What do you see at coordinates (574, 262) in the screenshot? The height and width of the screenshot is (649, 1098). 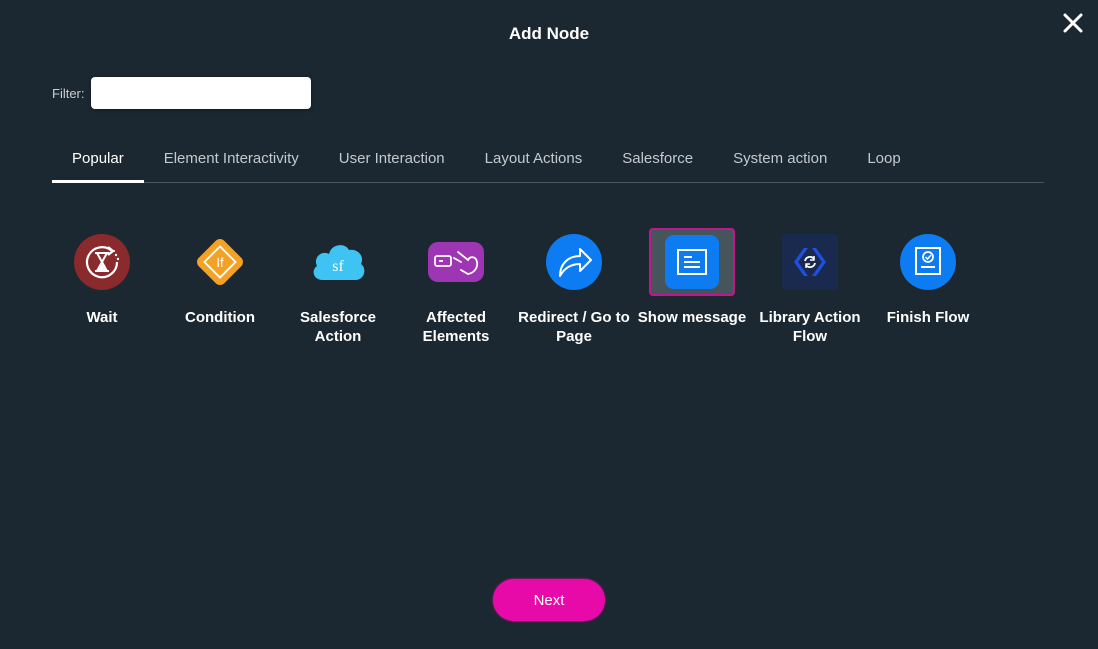 I see `redirect-arrow-icon` at bounding box center [574, 262].